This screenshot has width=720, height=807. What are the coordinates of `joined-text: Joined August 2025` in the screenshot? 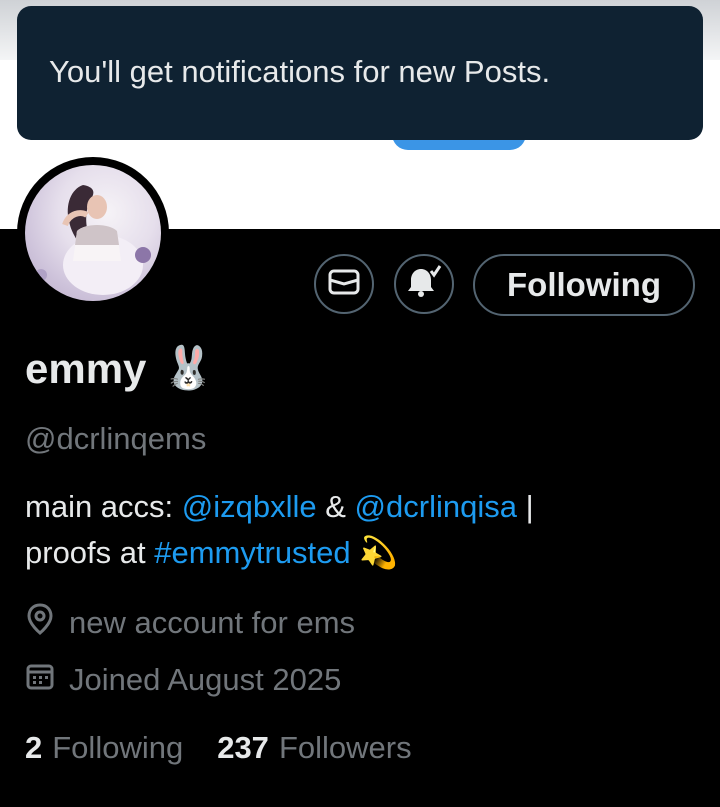 It's located at (205, 679).